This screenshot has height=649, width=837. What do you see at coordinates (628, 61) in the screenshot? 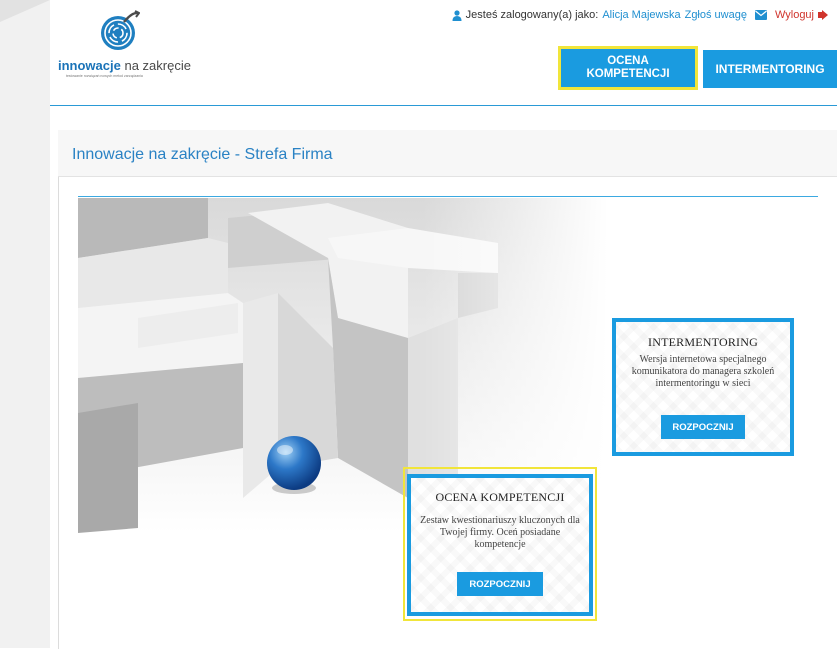
I see `nav-ocena-line1: OCENA` at bounding box center [628, 61].